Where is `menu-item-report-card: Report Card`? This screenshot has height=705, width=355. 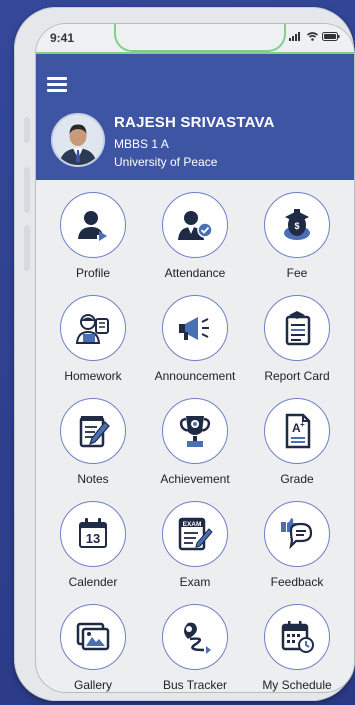
menu-item-report-card: Report Card is located at coordinates (297, 346).